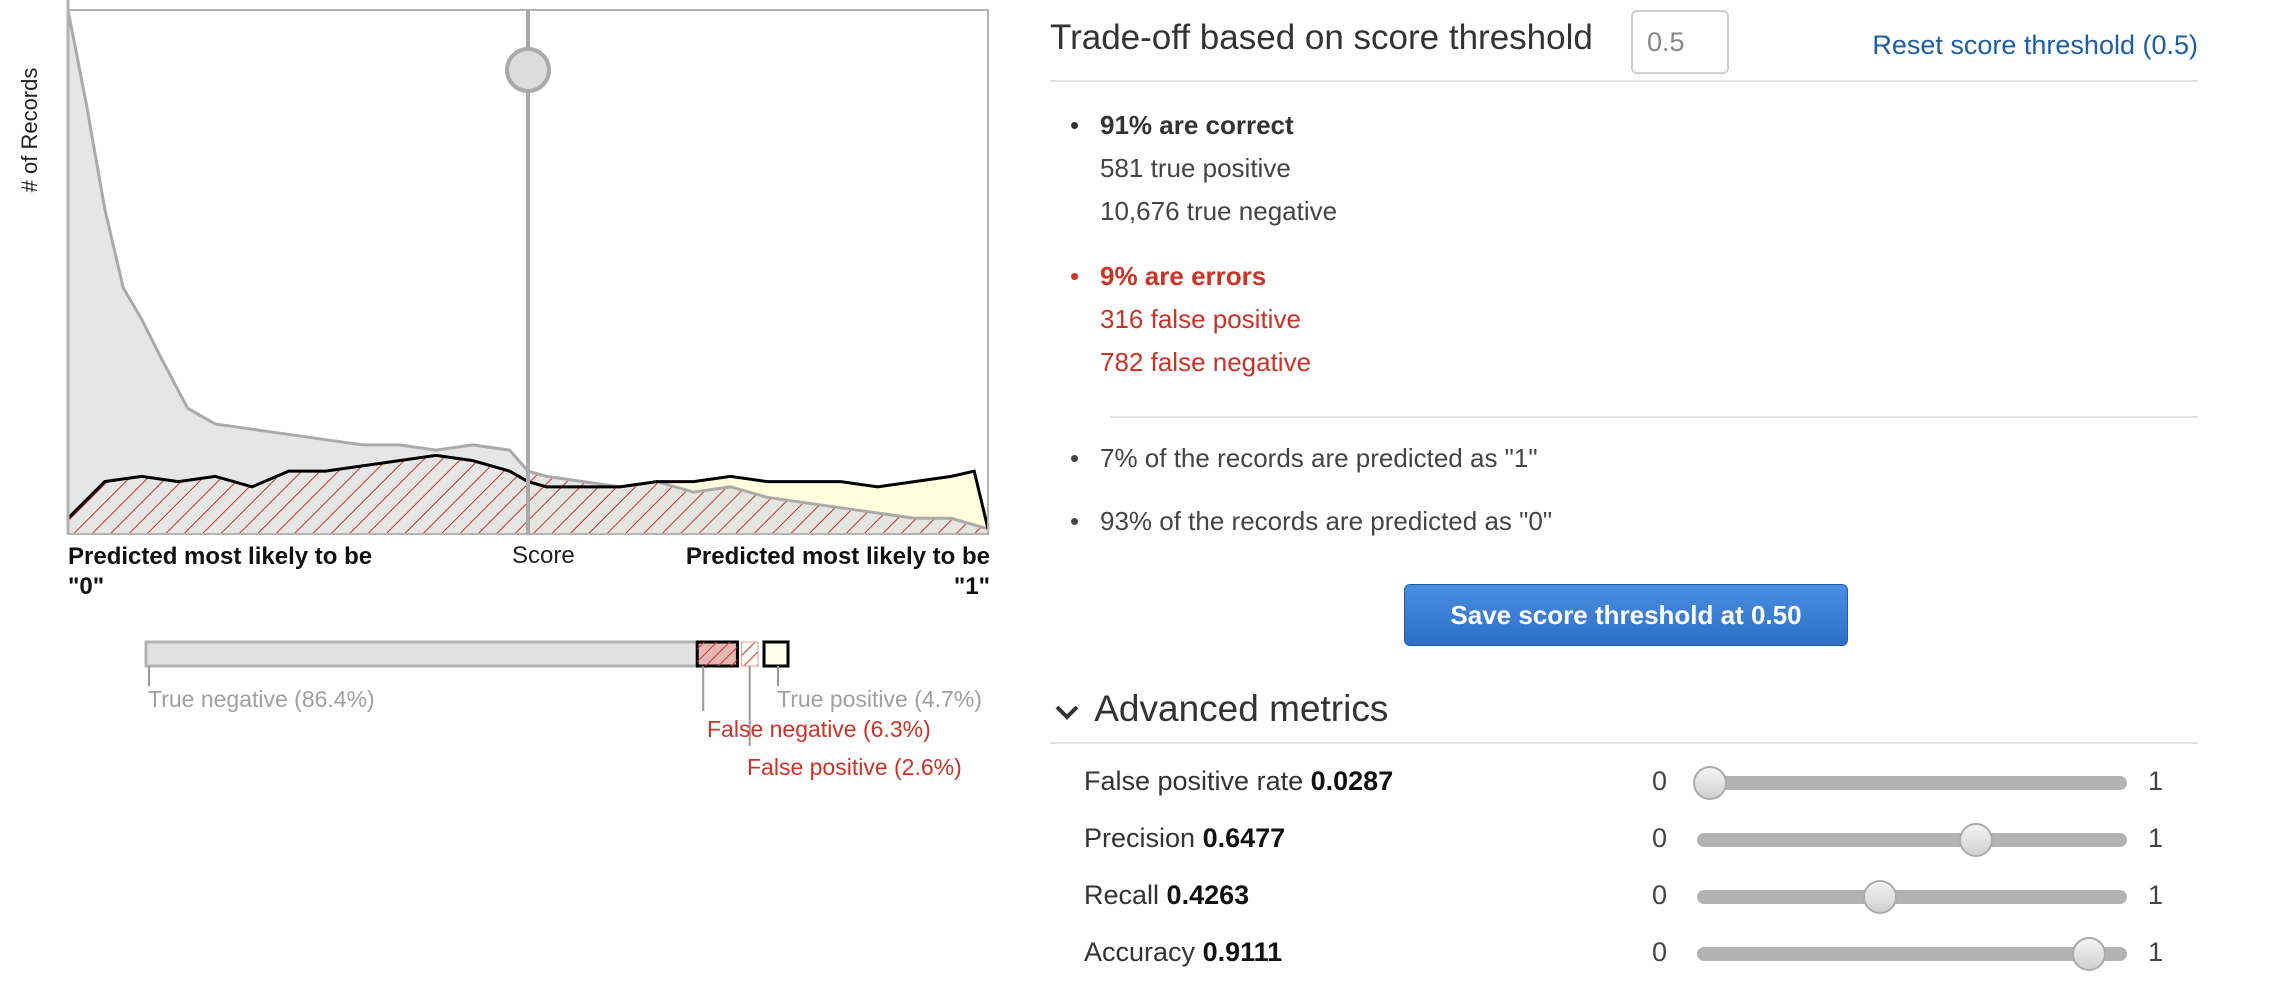  I want to click on metric-value: 0.9111, so click(1242, 952).